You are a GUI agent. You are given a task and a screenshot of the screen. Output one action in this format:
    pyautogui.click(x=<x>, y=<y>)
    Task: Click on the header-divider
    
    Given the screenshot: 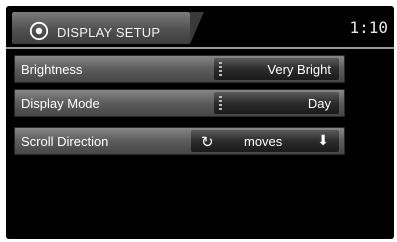 What is the action you would take?
    pyautogui.click(x=200, y=48)
    